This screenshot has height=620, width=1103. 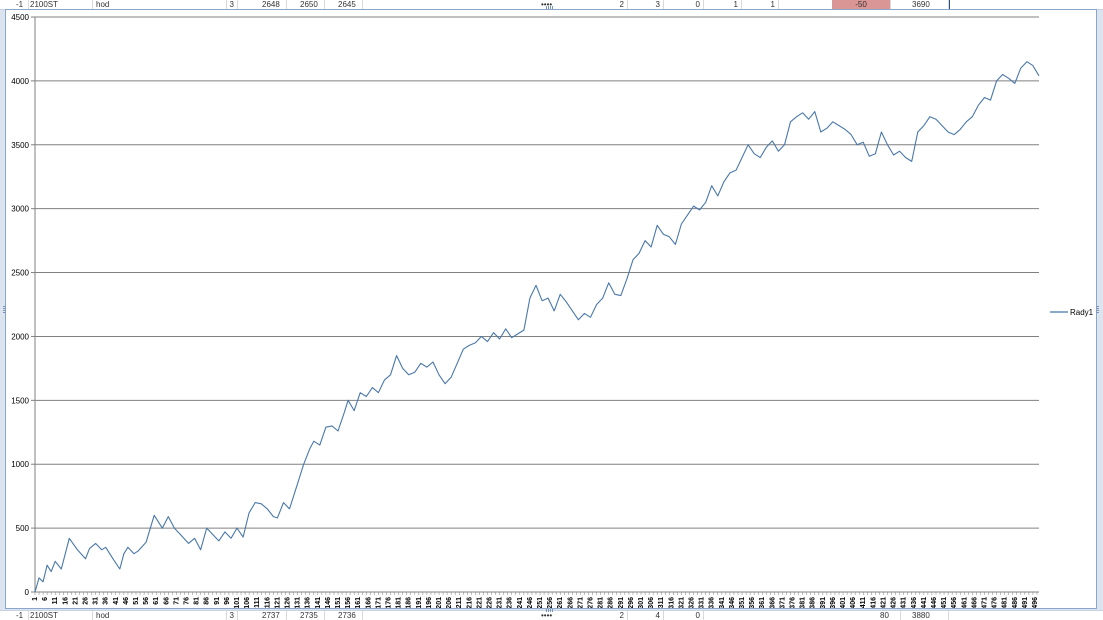 What do you see at coordinates (883, 602) in the screenshot?
I see `x-tick-label: 421` at bounding box center [883, 602].